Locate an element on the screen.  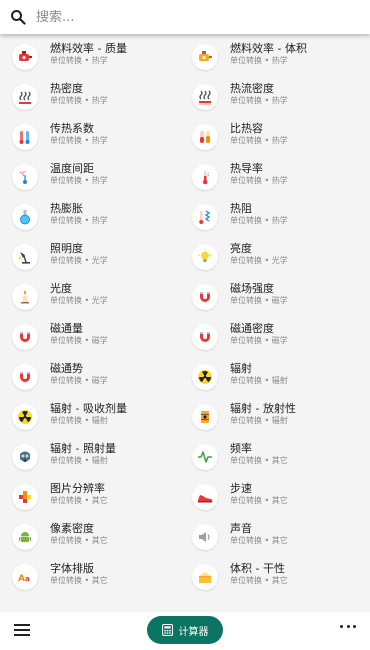
item-title: 热导率 is located at coordinates (246, 168).